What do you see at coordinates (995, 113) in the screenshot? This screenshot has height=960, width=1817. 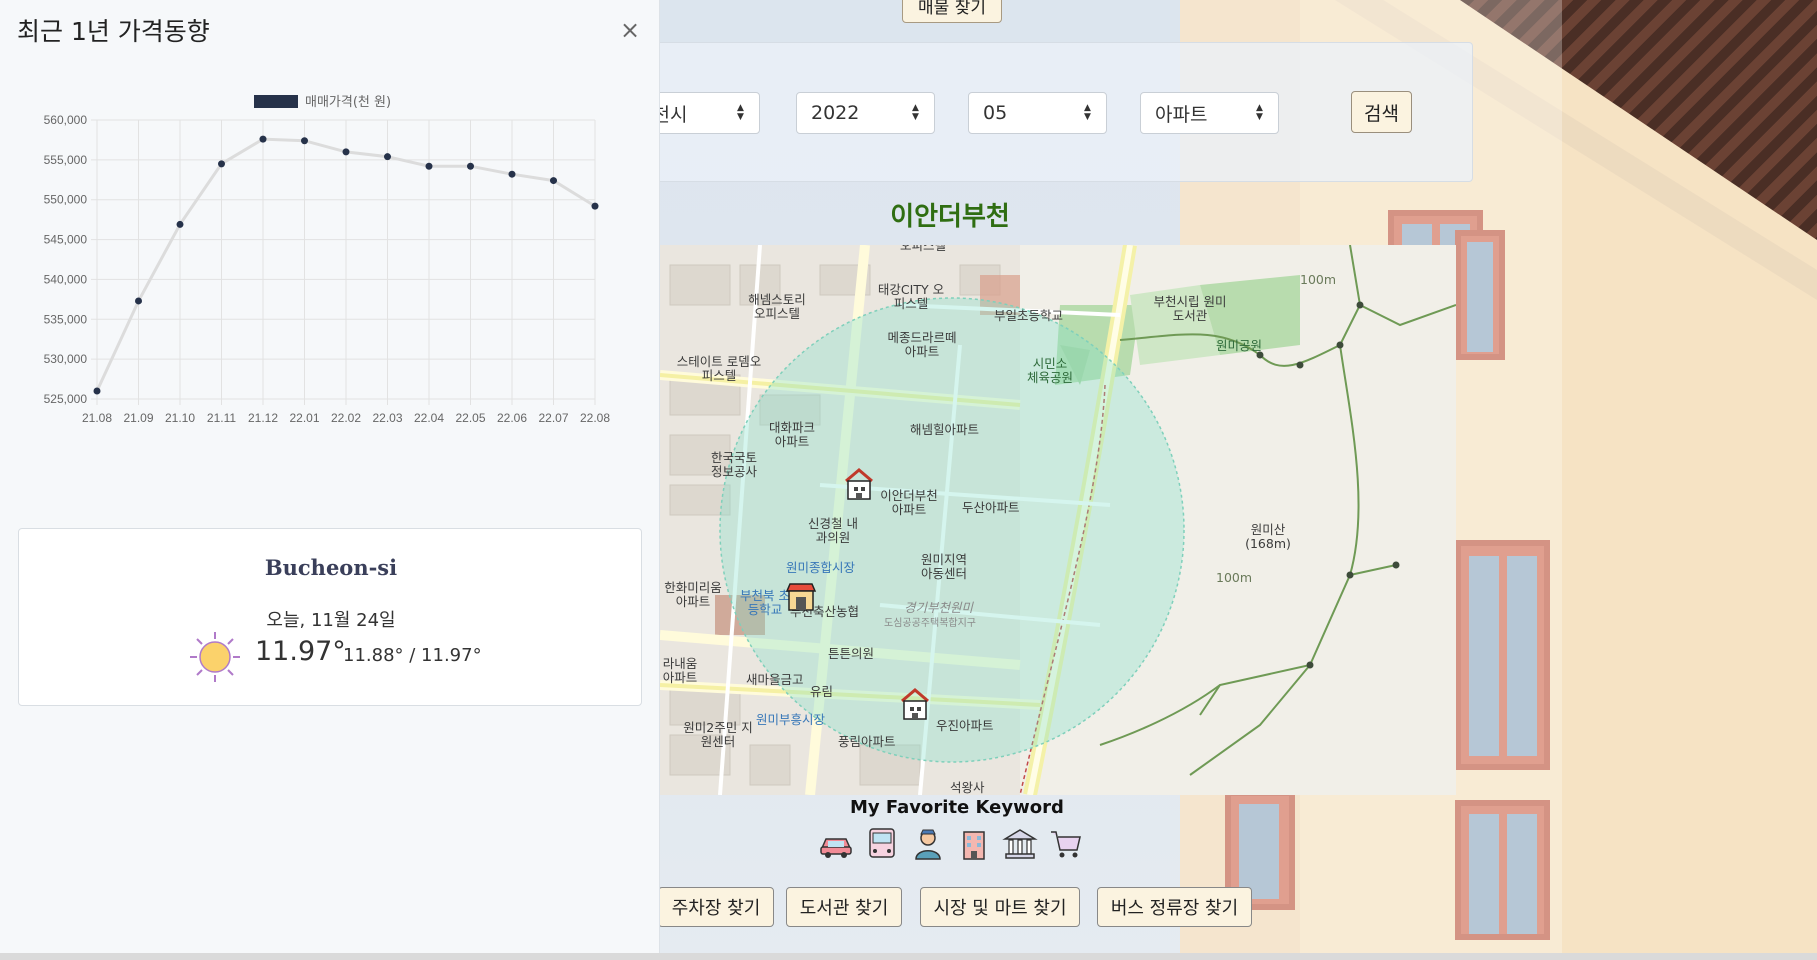 I see `month-select-value: 05` at bounding box center [995, 113].